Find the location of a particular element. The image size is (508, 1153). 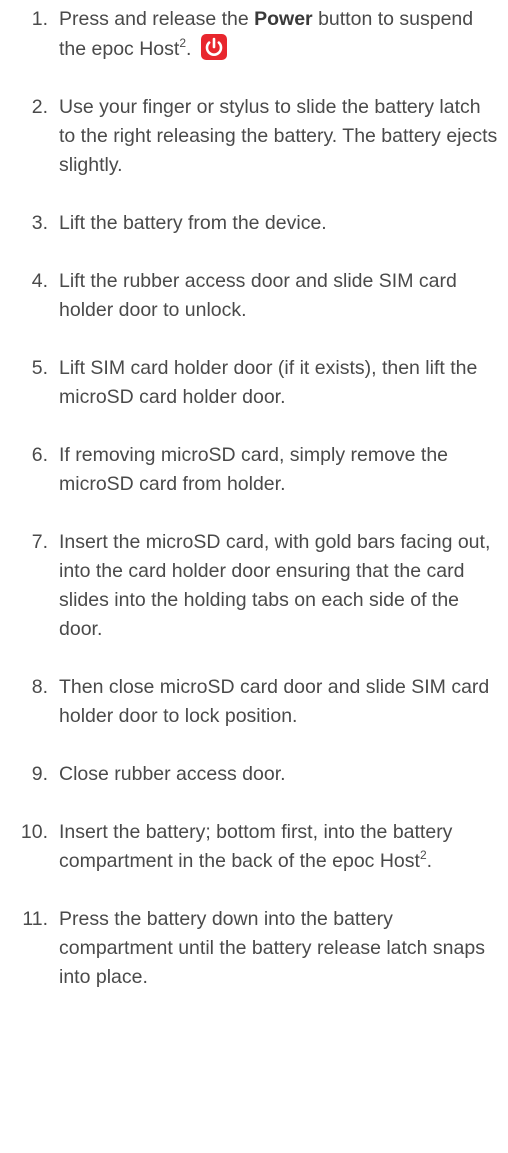

step-number: 2. is located at coordinates (39, 107).